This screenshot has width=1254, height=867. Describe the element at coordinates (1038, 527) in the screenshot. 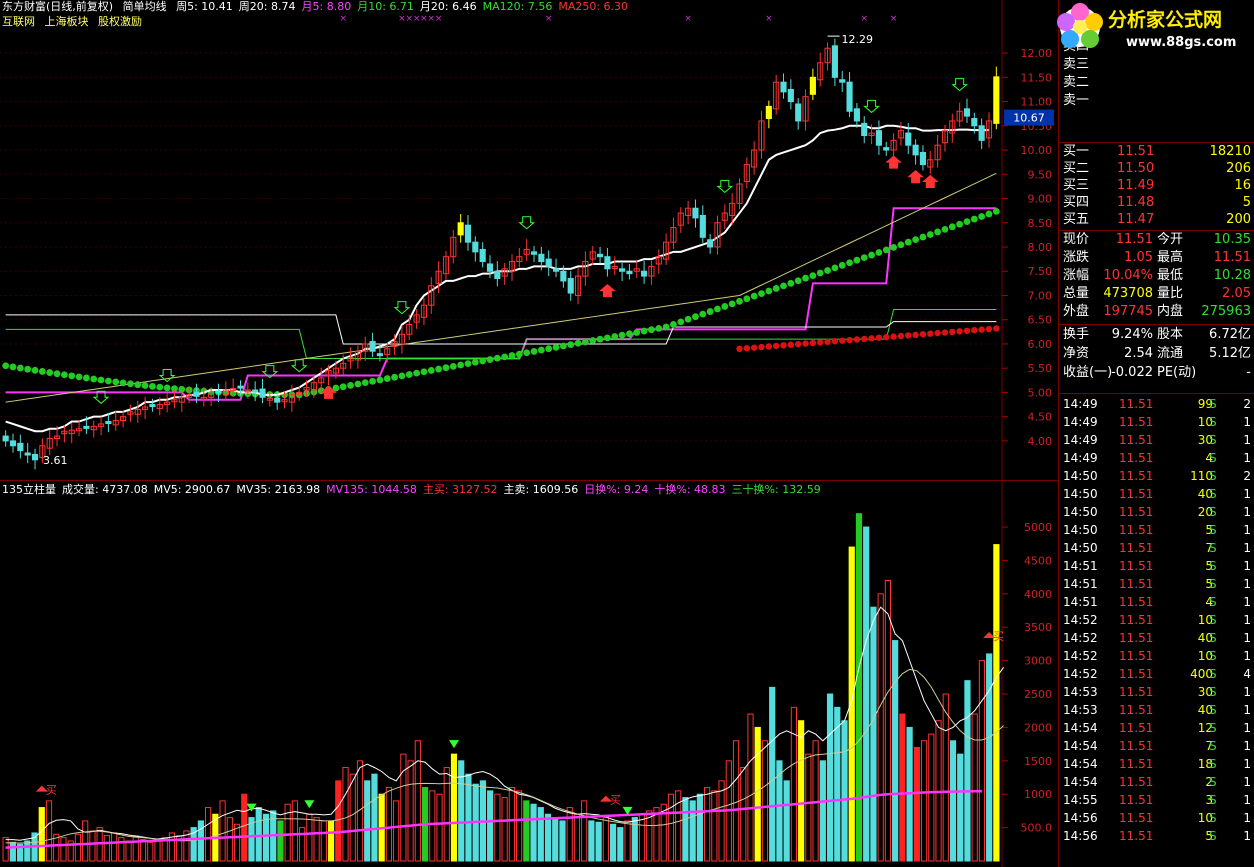

I see `volume-tick-label: 5000` at that location.